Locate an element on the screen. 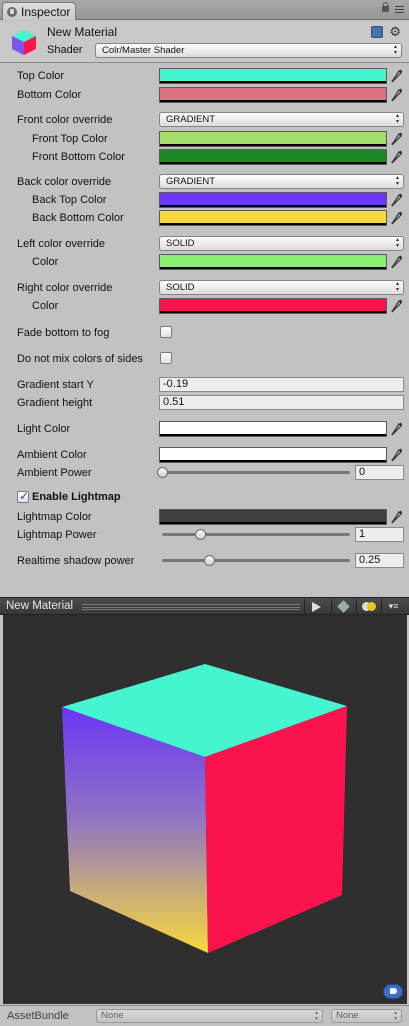  preview-header: New Material ▾≡ is located at coordinates (204, 606).